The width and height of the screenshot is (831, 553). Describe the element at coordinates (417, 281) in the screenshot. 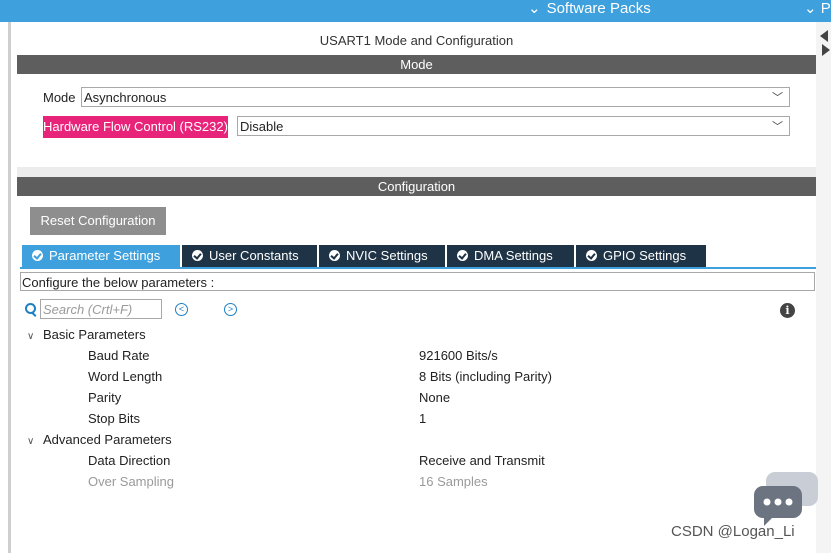

I see `configure-instructions: Configure the below parameters :` at that location.